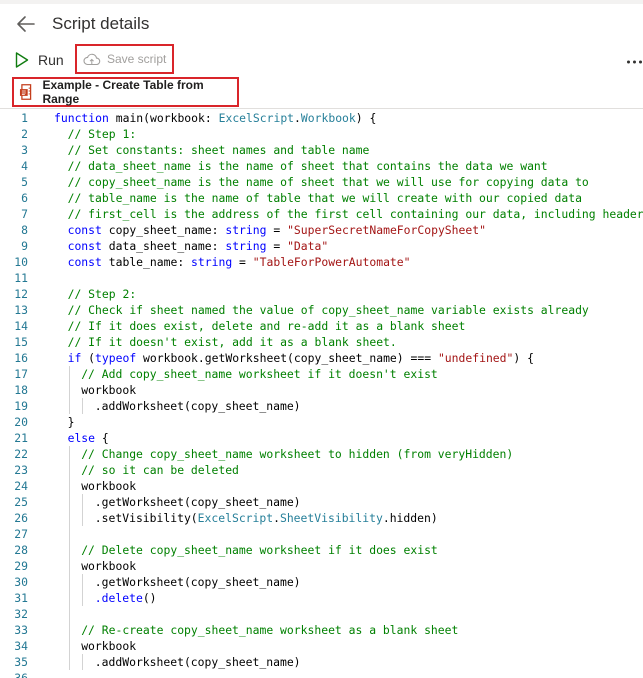 This screenshot has width=643, height=678. Describe the element at coordinates (21, 326) in the screenshot. I see `line-number: 14` at that location.